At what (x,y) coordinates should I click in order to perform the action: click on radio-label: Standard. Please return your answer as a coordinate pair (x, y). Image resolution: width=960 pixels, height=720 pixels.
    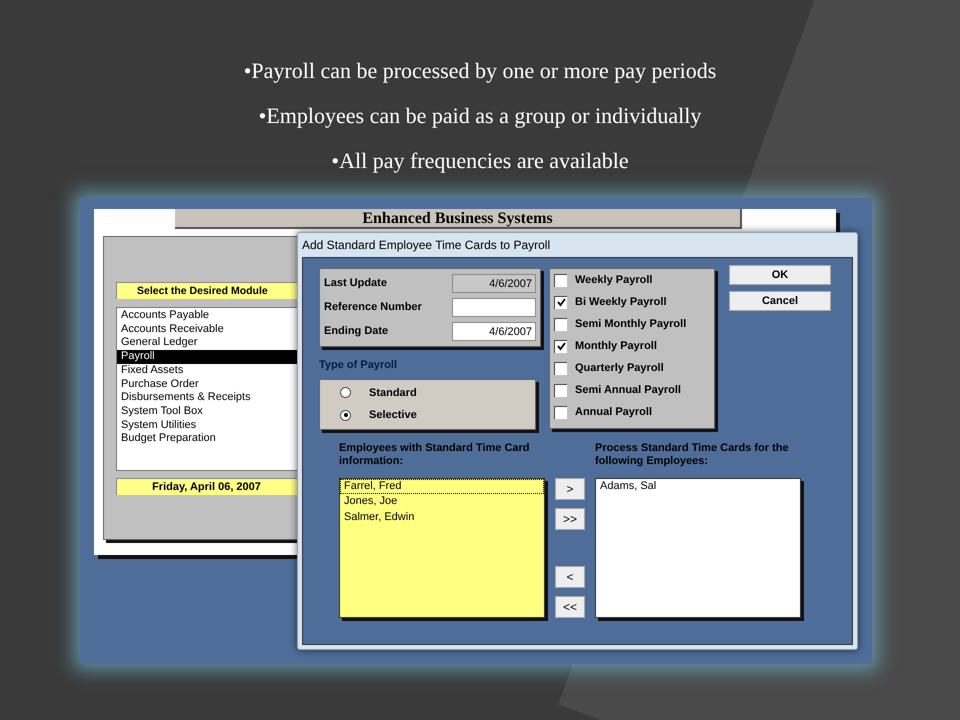
    Looking at the image, I should click on (393, 393).